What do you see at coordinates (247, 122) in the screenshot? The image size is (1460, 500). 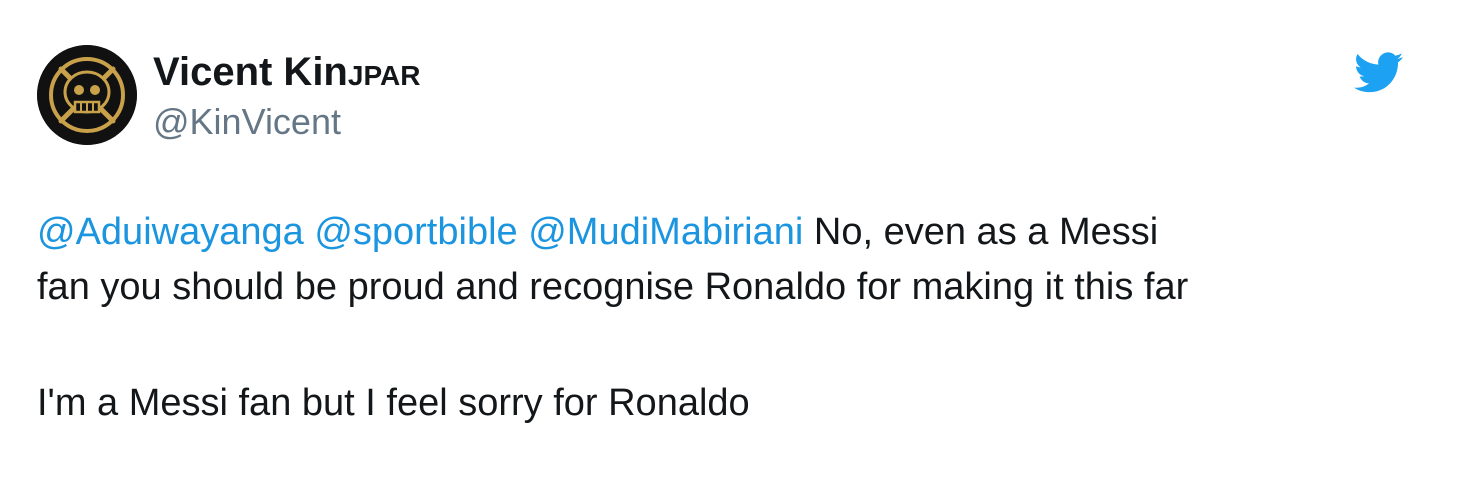 I see `author-handle: @KinVicent` at bounding box center [247, 122].